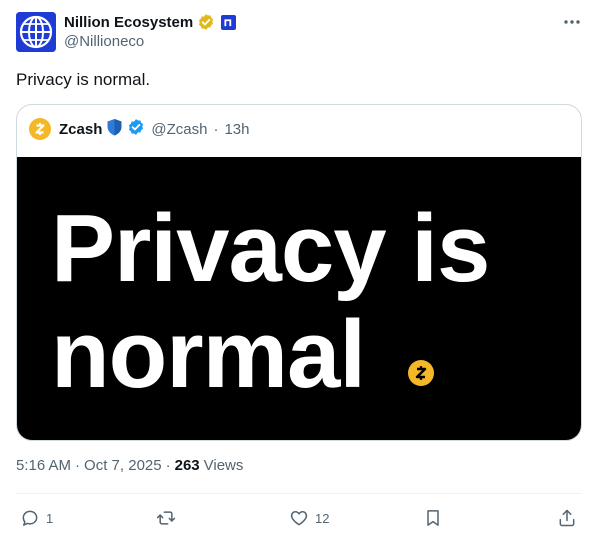 The image size is (598, 541). What do you see at coordinates (572, 22) in the screenshot?
I see `more-options-icon` at bounding box center [572, 22].